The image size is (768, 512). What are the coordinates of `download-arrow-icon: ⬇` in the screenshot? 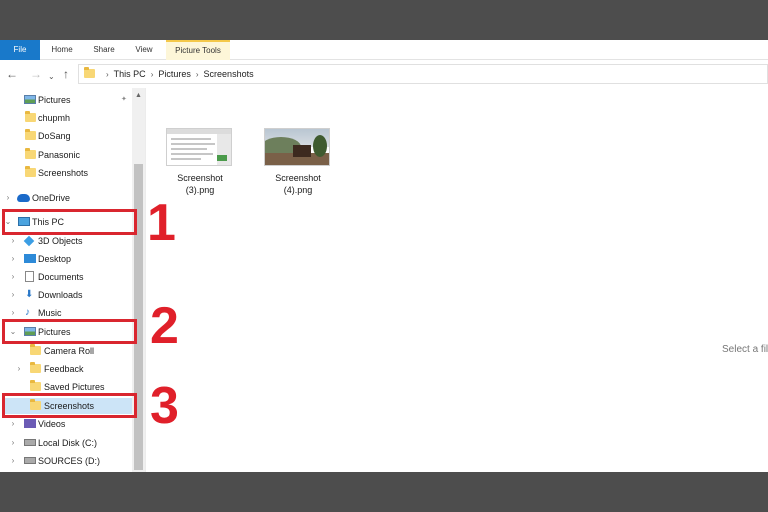 It's located at (29, 294).